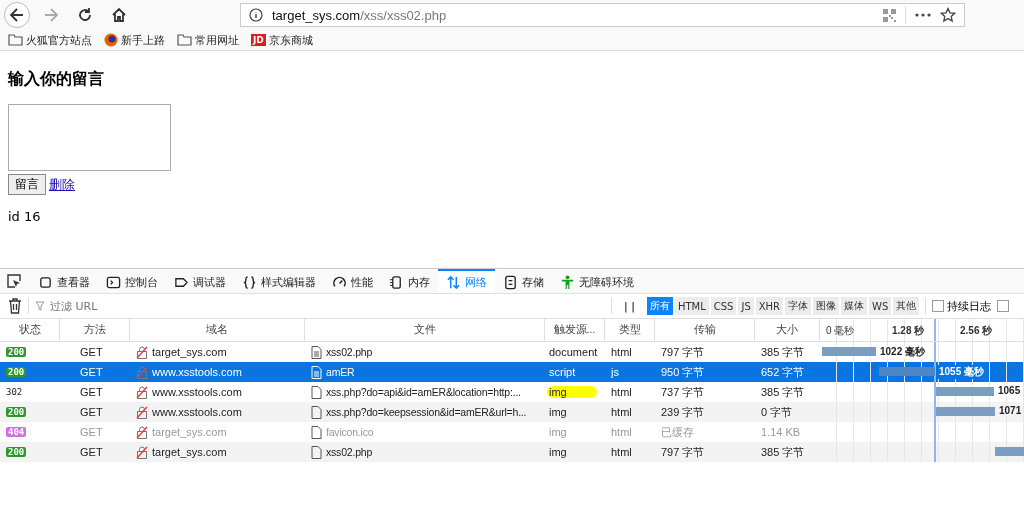 Image resolution: width=1024 pixels, height=529 pixels. I want to click on delete-link: 删除, so click(62, 184).